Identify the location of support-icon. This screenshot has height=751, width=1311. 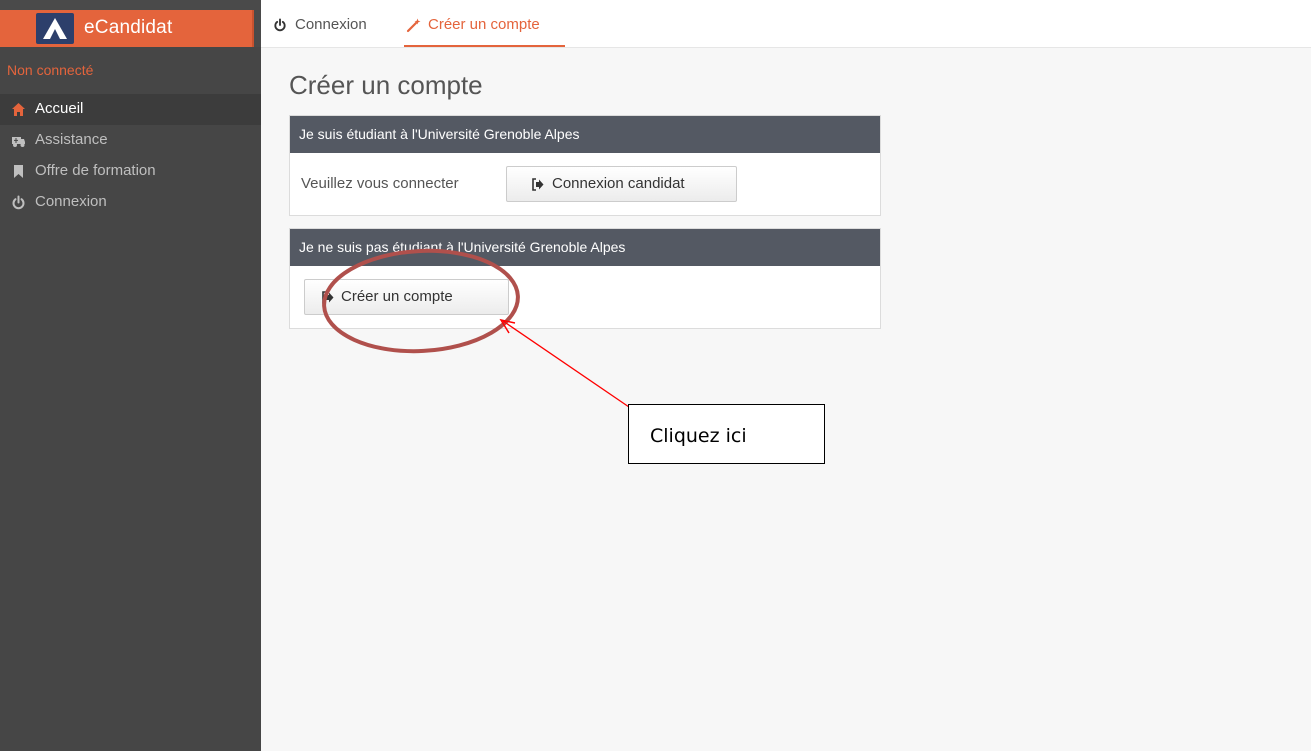
(18, 140).